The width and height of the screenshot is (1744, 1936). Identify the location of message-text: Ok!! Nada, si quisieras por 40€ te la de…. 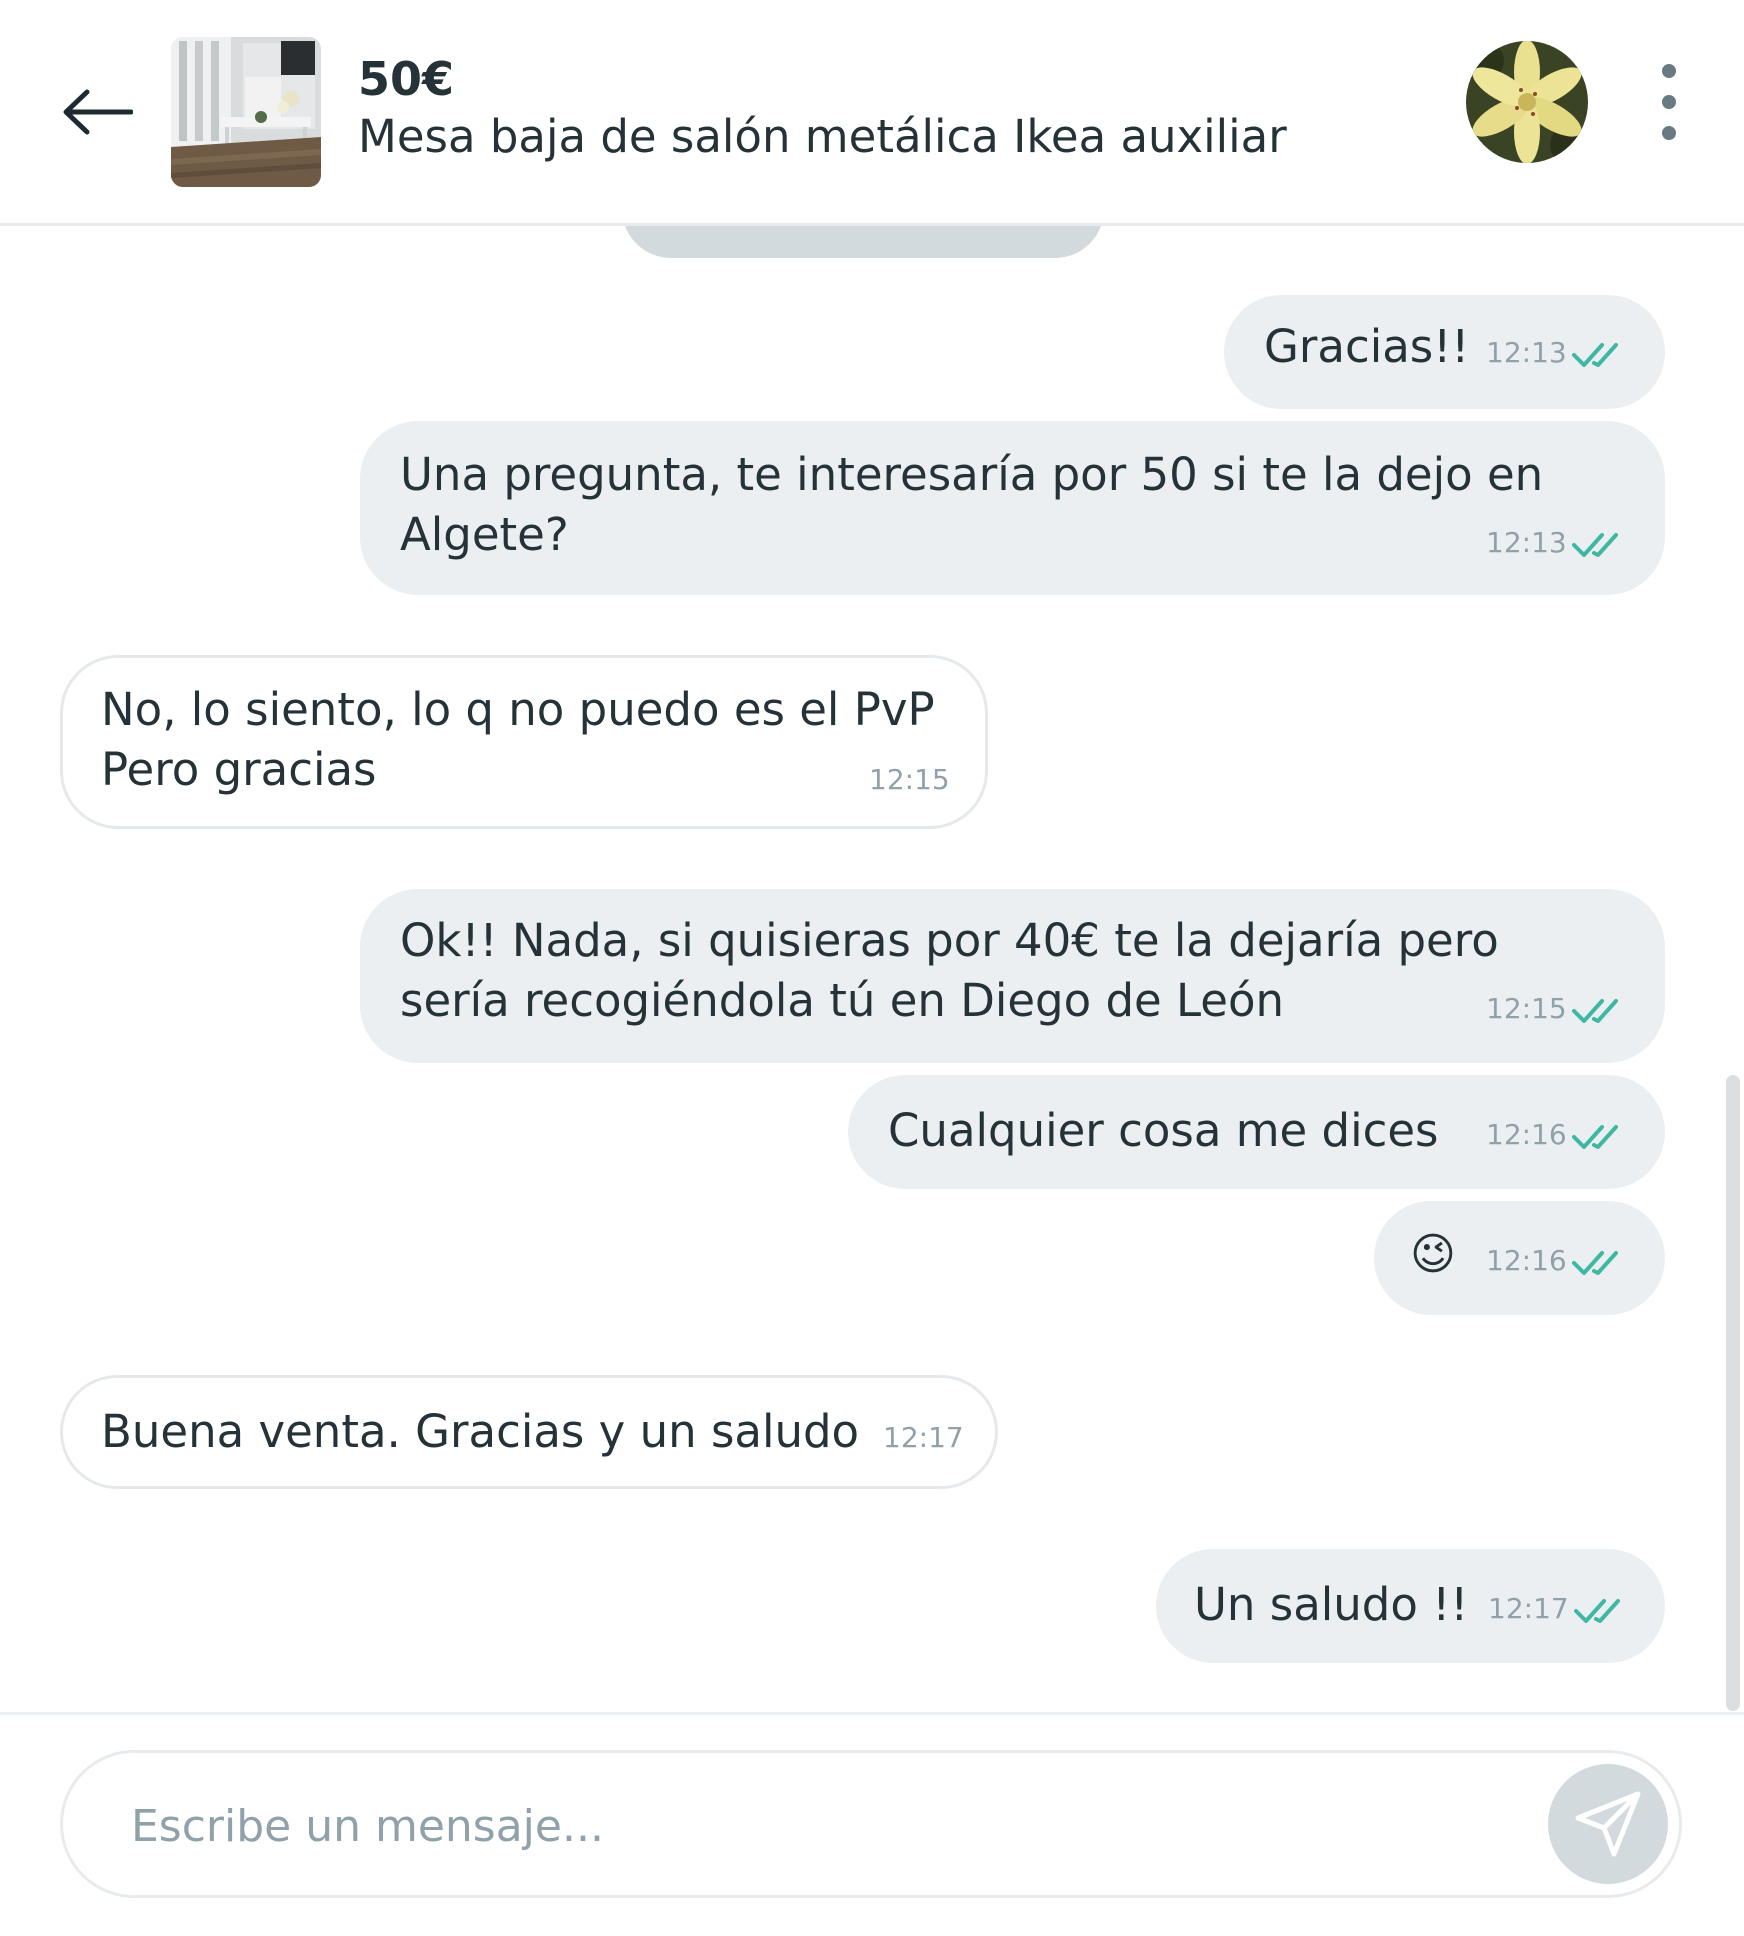
(949, 940).